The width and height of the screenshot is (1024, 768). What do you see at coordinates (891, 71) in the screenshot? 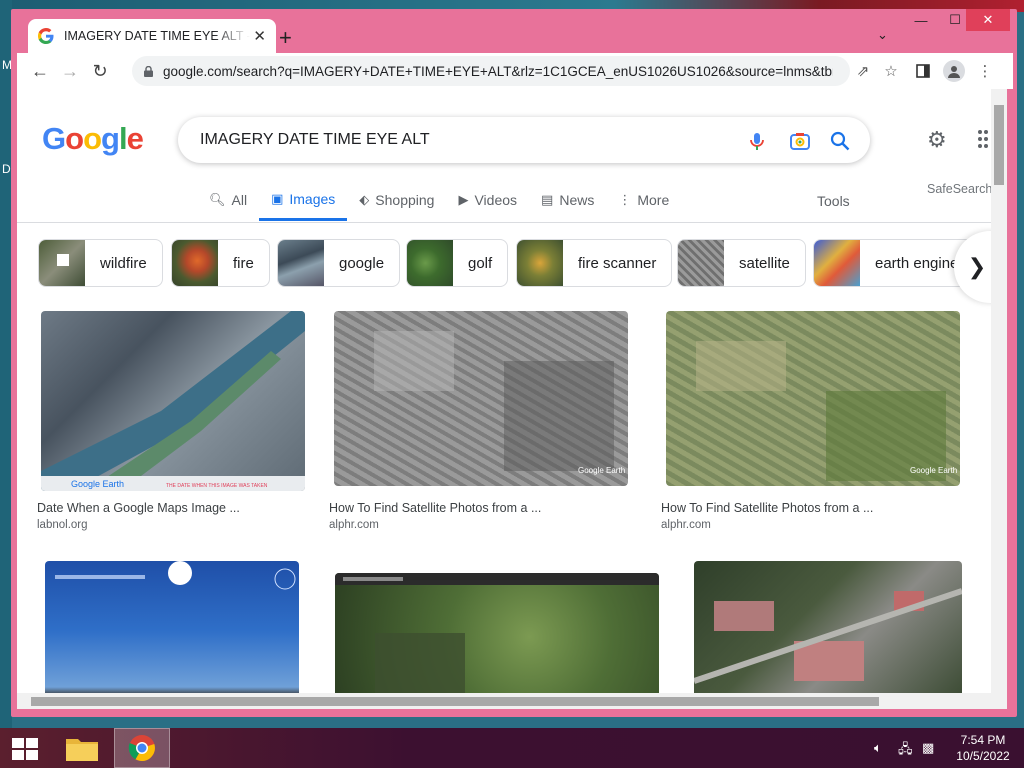
I see `bookmark-star-icon: ☆` at bounding box center [891, 71].